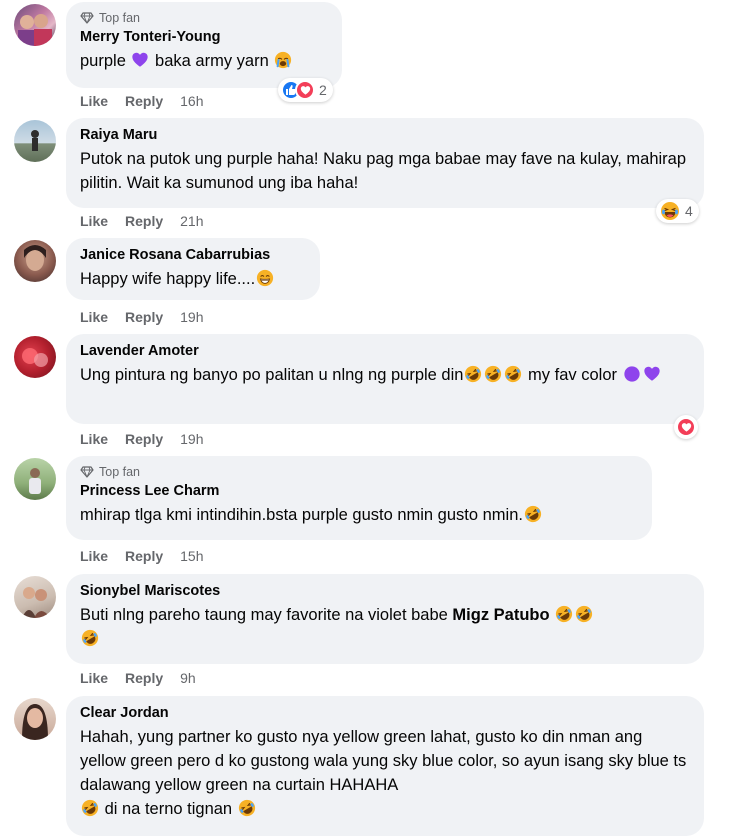 This screenshot has width=750, height=836. I want to click on grinning-face-icon, so click(265, 278).